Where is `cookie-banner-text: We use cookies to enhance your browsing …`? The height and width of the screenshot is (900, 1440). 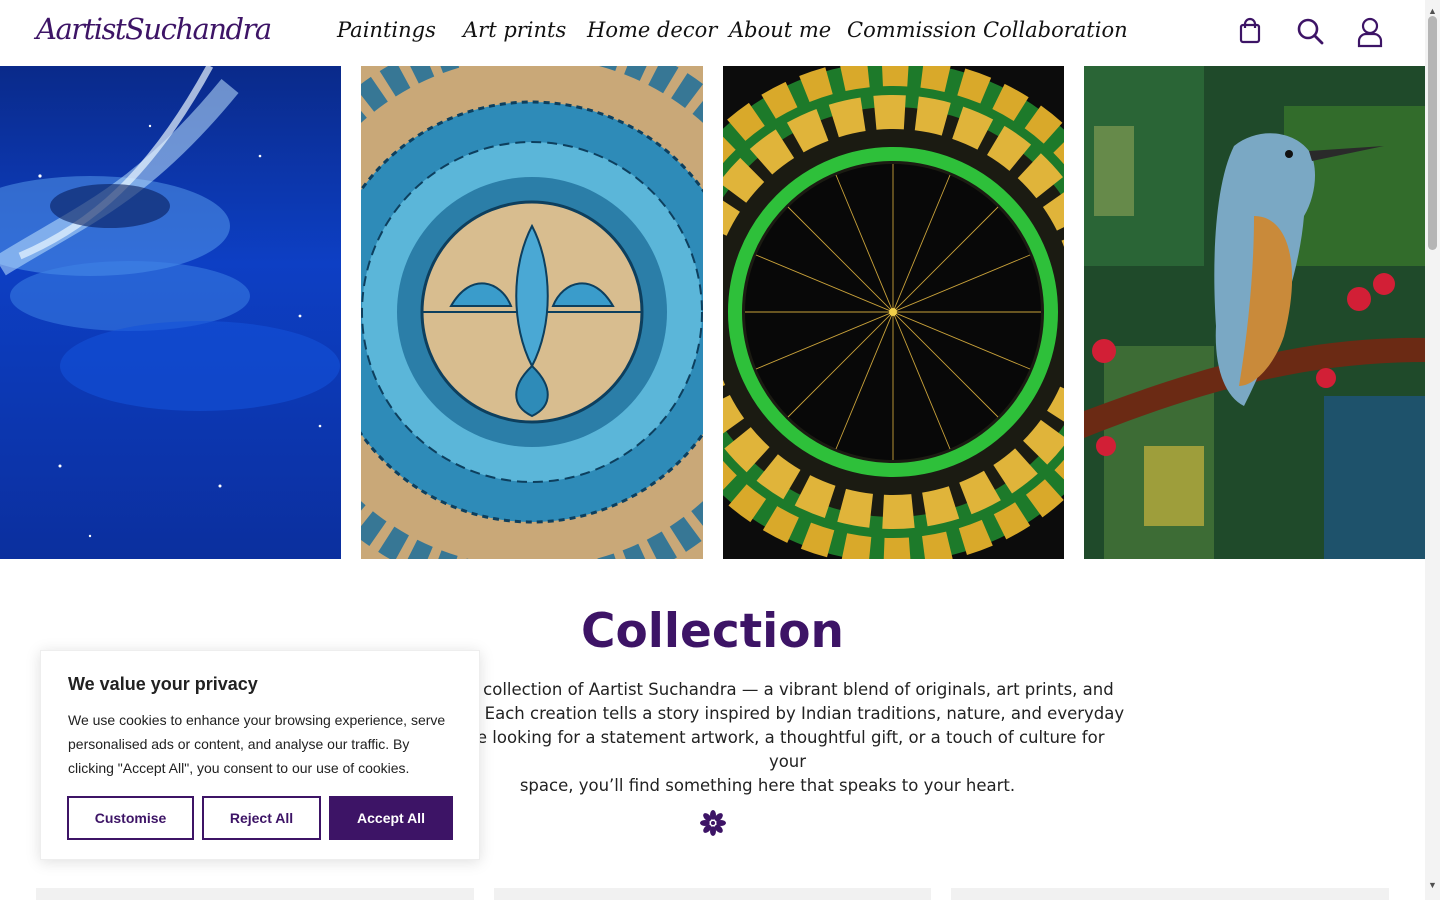
cookie-banner-text: We use cookies to enhance your browsing … is located at coordinates (257, 744).